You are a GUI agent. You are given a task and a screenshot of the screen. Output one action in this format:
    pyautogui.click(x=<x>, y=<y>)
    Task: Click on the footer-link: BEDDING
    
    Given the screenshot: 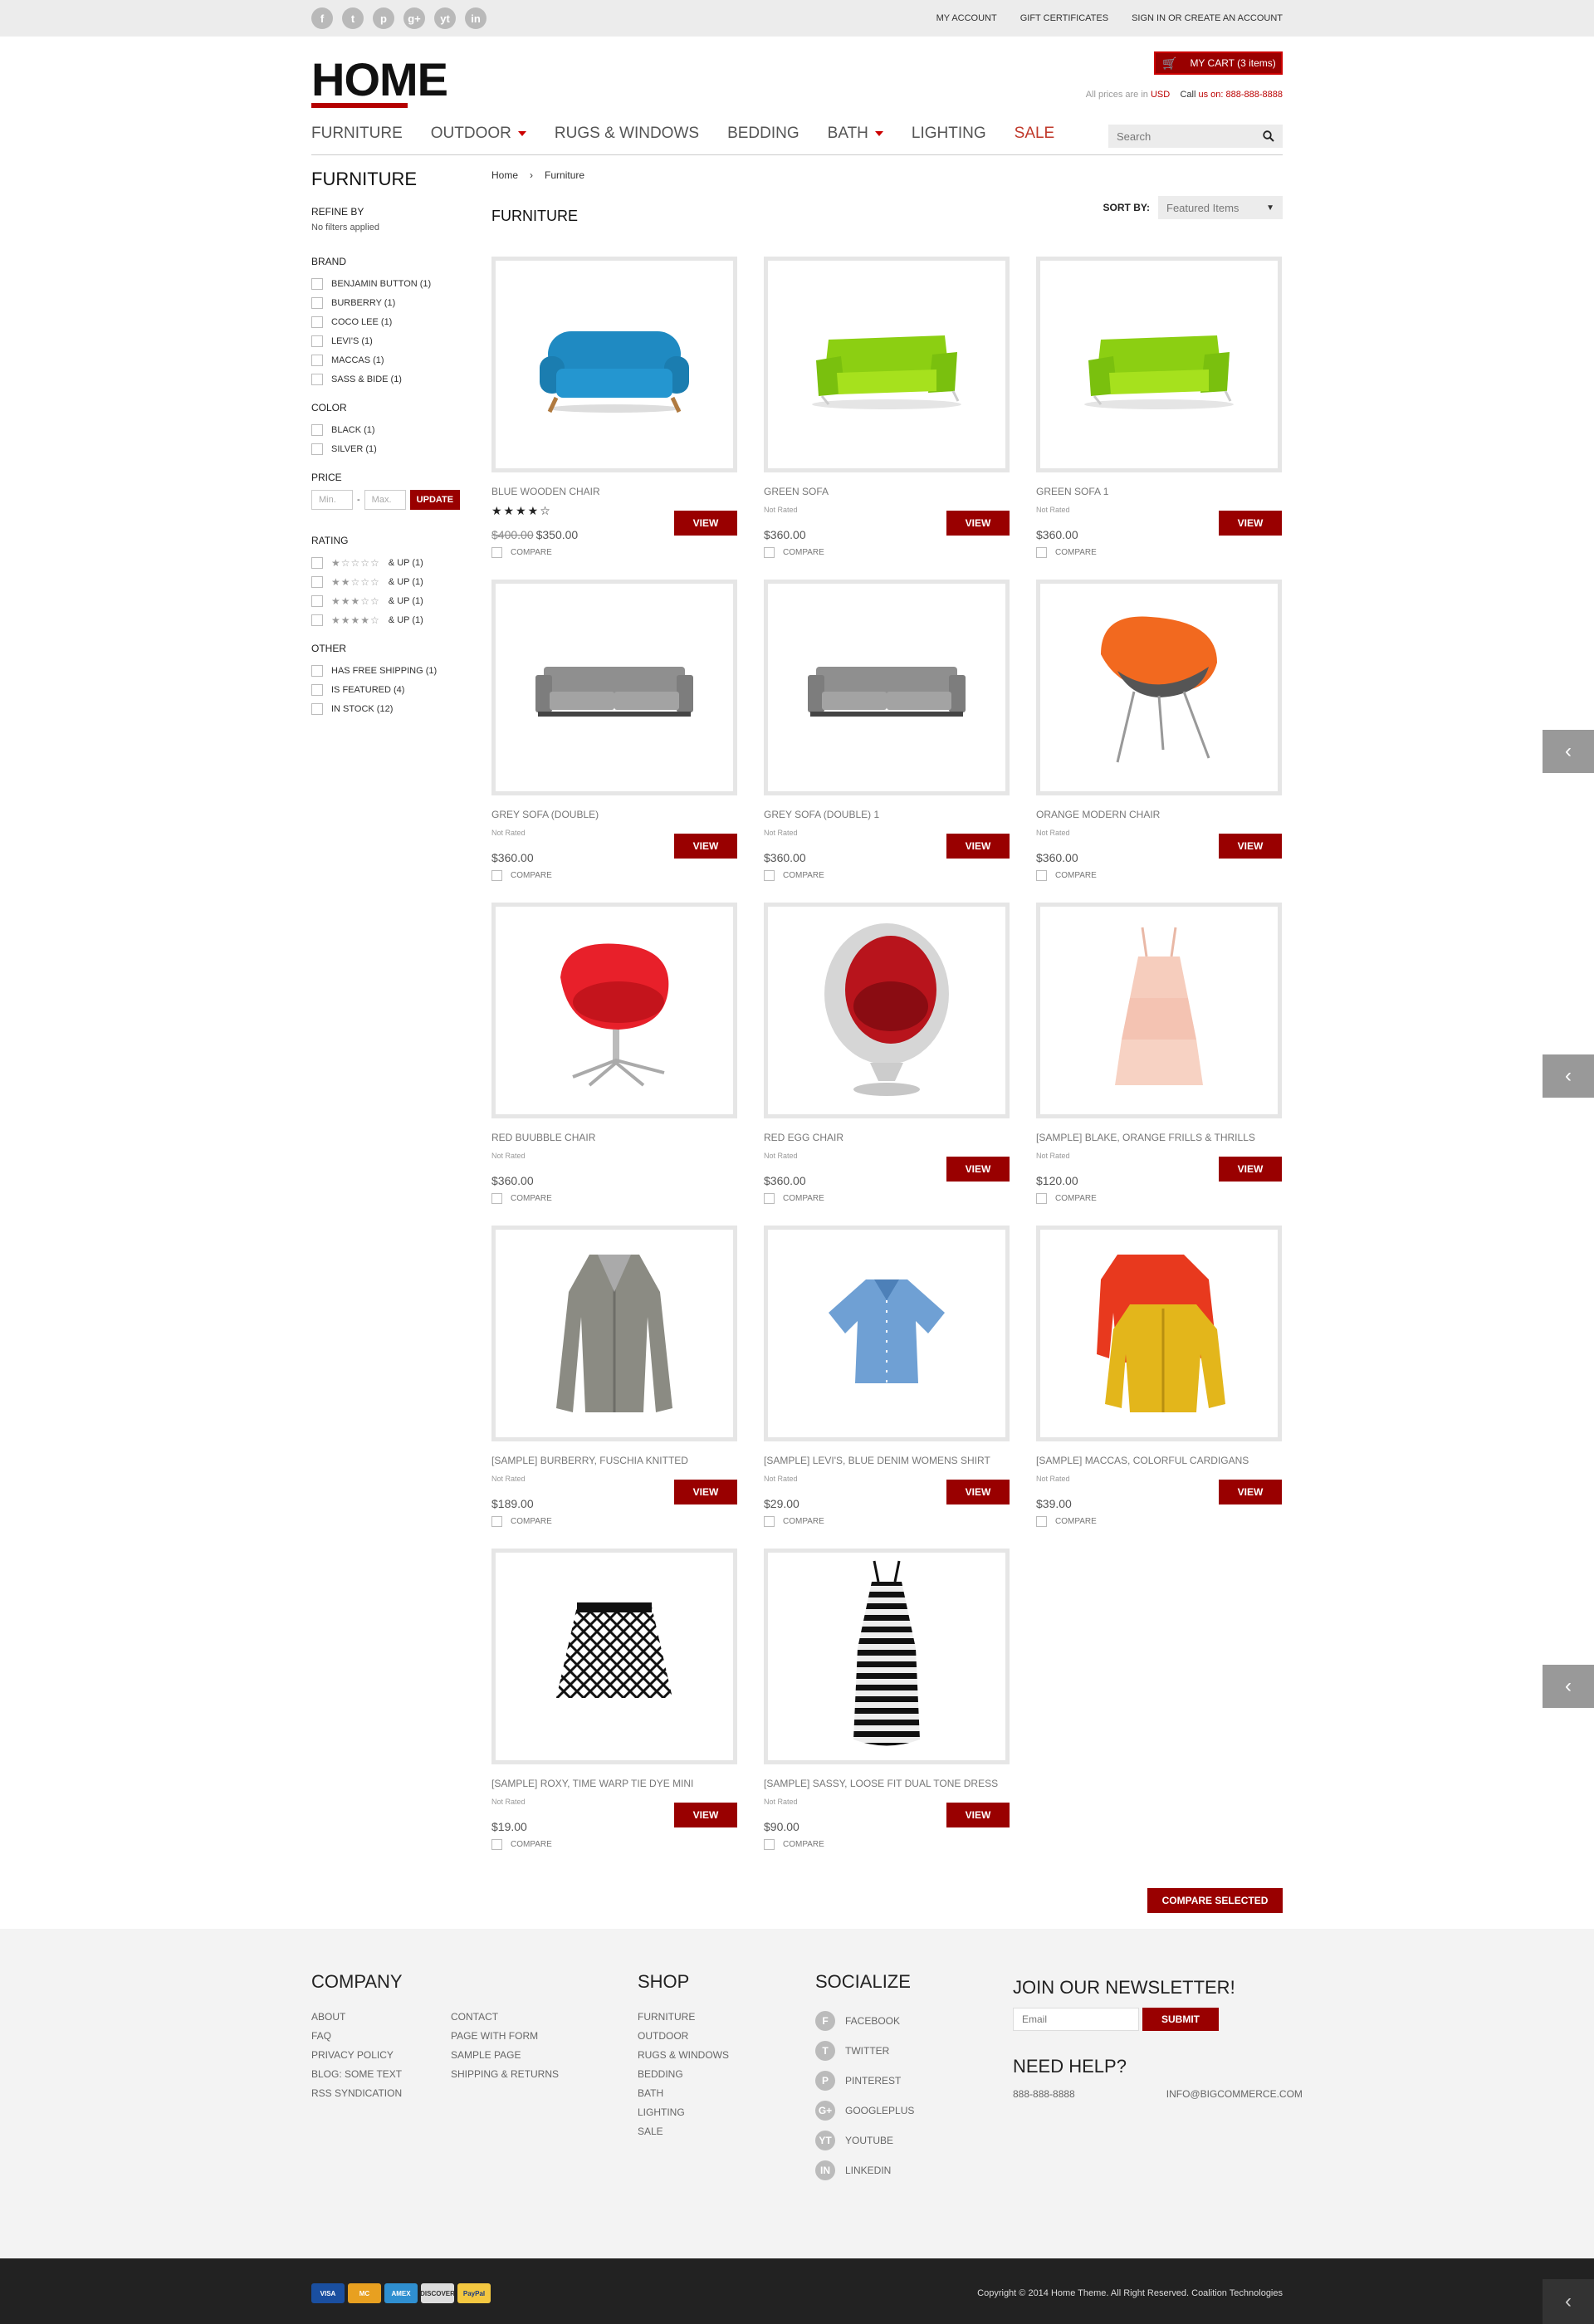 What is the action you would take?
    pyautogui.click(x=683, y=2077)
    